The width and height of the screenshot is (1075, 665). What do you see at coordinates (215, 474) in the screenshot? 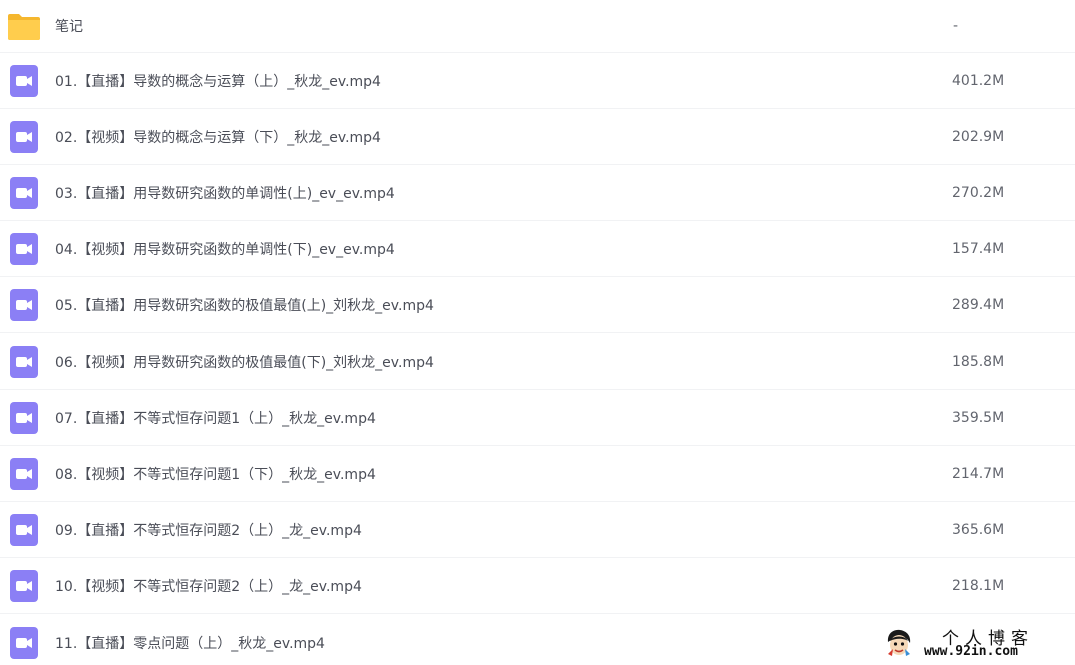
I see `file-name: 08.【视频】不等式恒存问题1（下）_秋龙_ev.mp4` at bounding box center [215, 474].